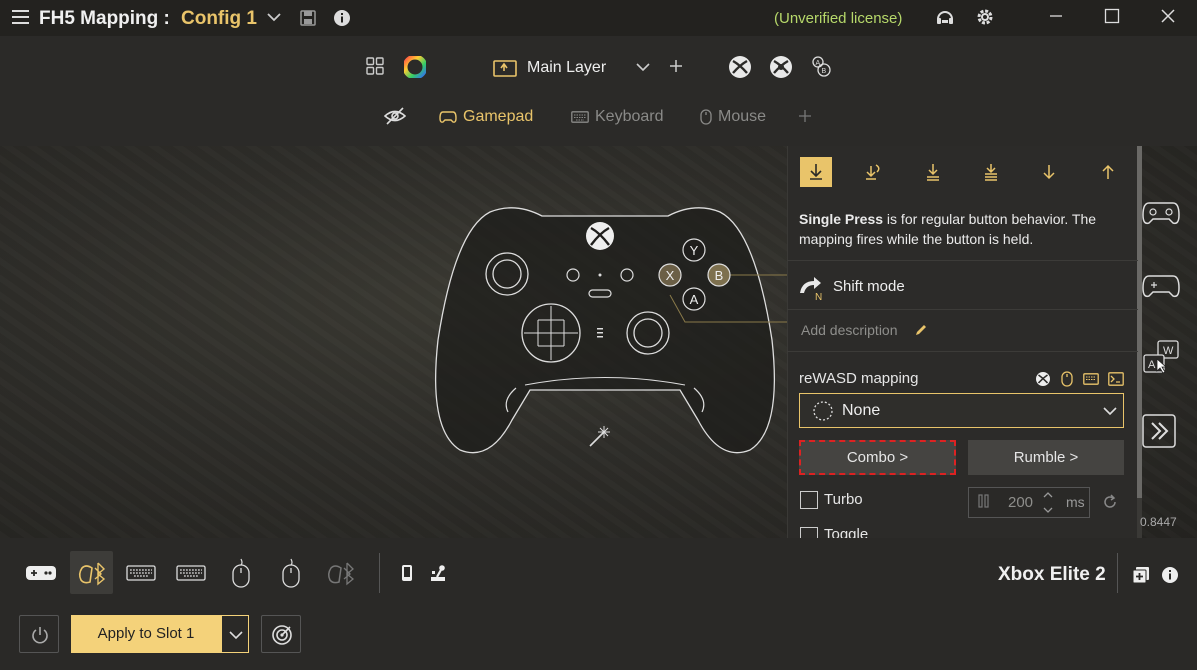  What do you see at coordinates (395, 116) in the screenshot?
I see `hide-eye-icon` at bounding box center [395, 116].